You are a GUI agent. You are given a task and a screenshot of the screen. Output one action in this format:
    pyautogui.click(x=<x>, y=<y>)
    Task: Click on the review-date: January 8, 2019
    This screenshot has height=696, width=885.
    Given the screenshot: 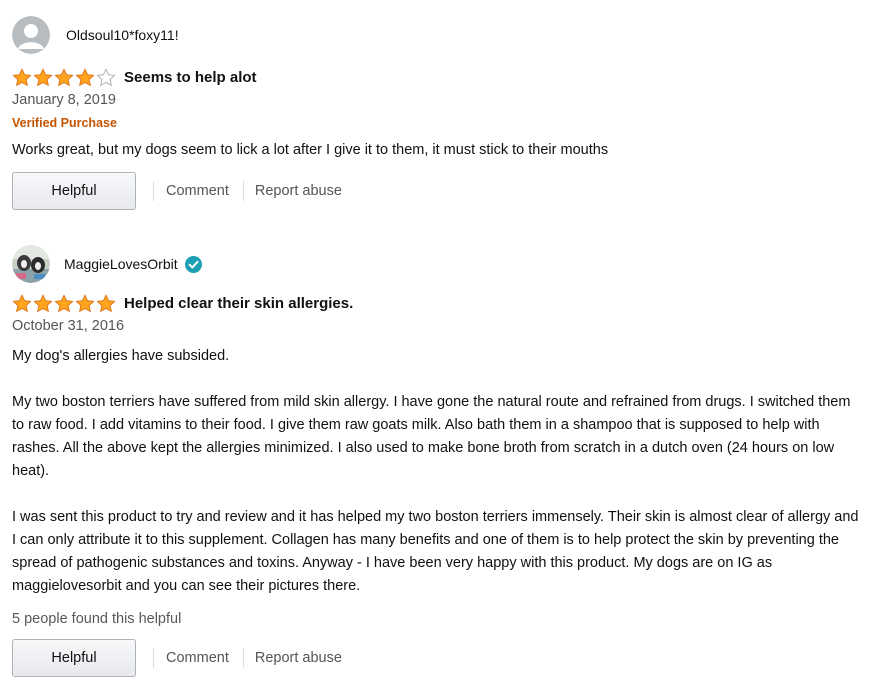 What is the action you would take?
    pyautogui.click(x=64, y=100)
    